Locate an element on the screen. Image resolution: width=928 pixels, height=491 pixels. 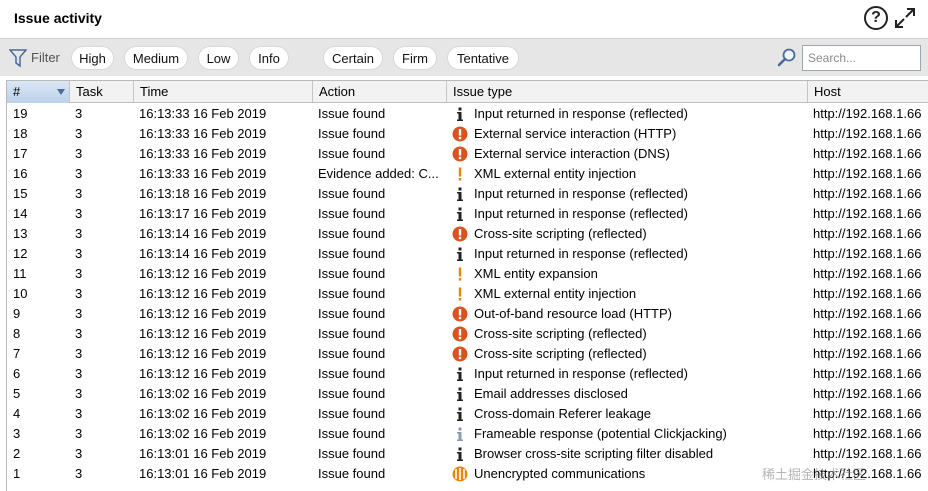
cell-number: 11 is located at coordinates (20, 273).